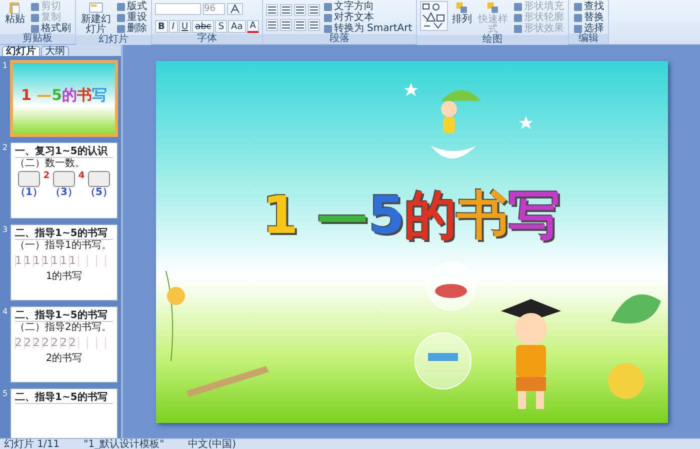 This screenshot has width=700, height=449. What do you see at coordinates (63, 245) in the screenshot?
I see `slide-subheading: （一）指导1的书写。` at bounding box center [63, 245].